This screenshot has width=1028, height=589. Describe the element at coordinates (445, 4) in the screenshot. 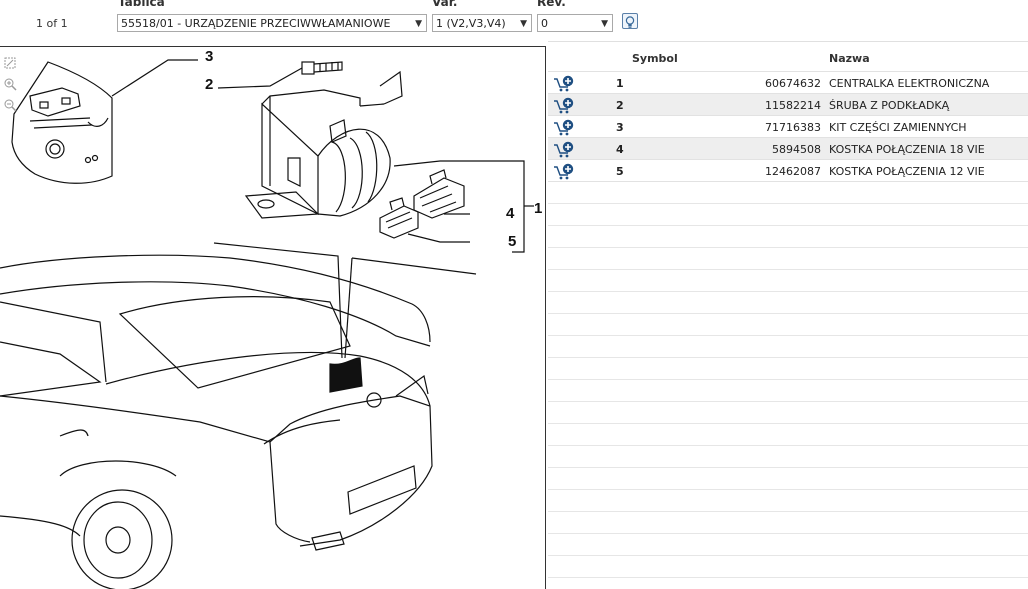

I see `var-label: Var.` at that location.